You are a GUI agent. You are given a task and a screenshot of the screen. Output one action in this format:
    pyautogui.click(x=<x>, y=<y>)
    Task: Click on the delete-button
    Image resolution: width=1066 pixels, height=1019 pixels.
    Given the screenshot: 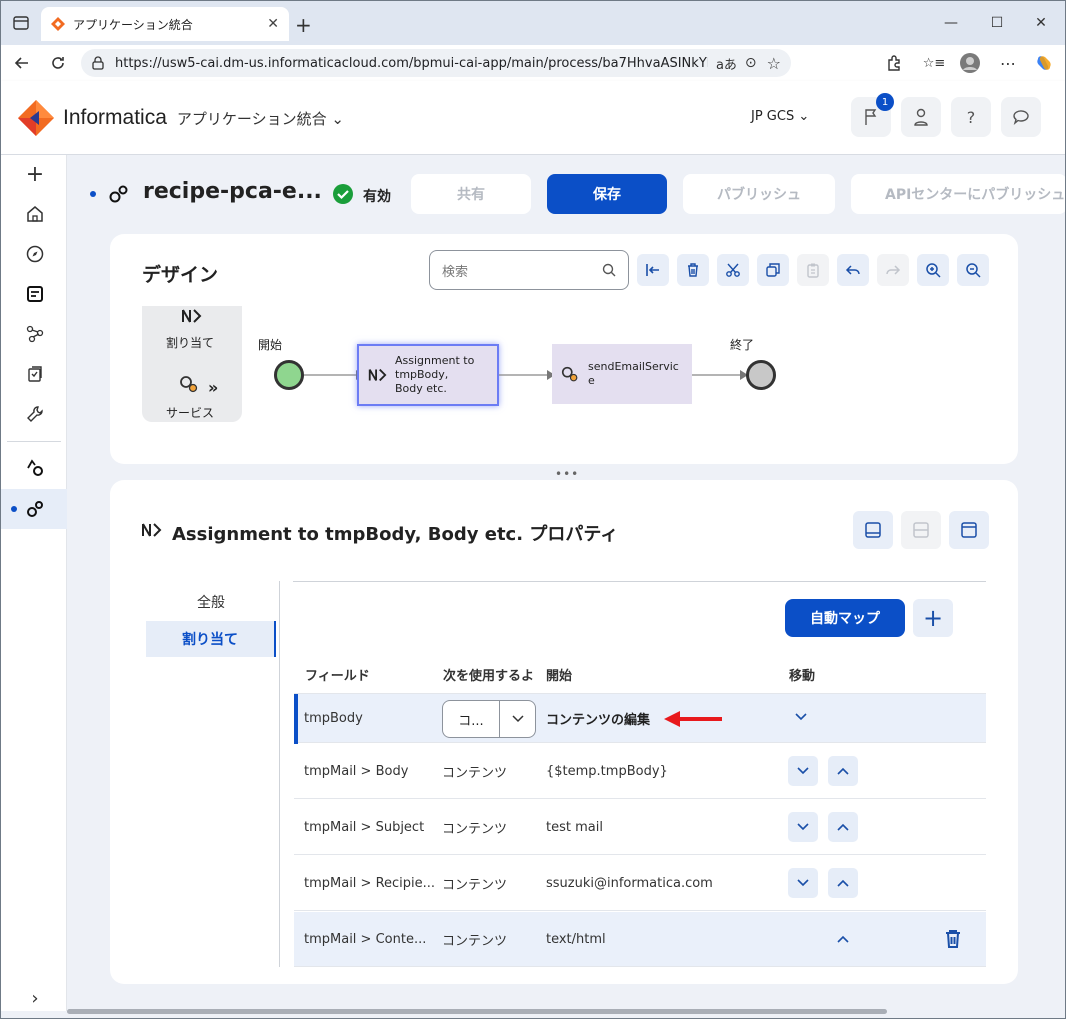 What is the action you would take?
    pyautogui.click(x=693, y=270)
    